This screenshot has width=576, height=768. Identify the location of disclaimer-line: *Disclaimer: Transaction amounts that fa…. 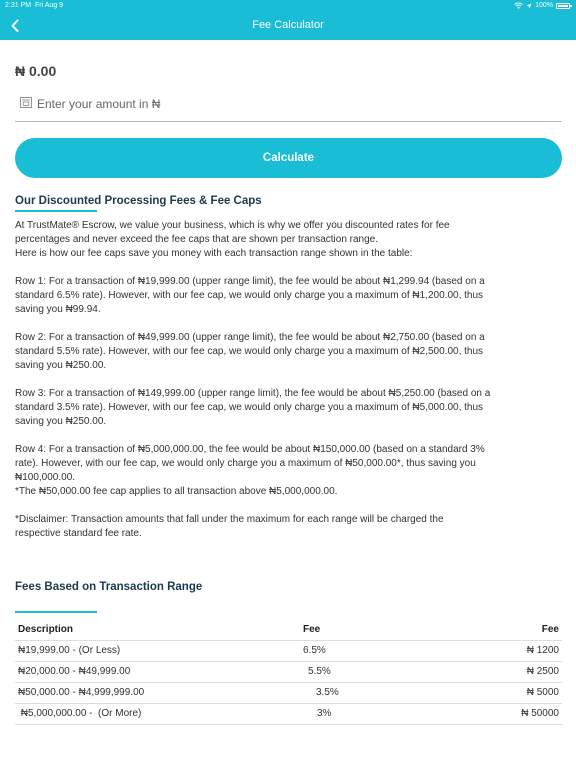
(229, 519).